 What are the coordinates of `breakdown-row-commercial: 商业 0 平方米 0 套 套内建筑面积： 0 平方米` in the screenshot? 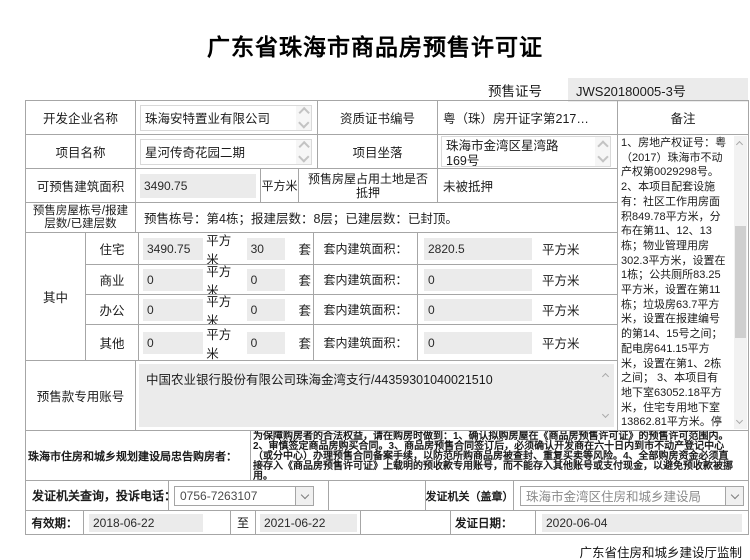 It's located at (352, 280).